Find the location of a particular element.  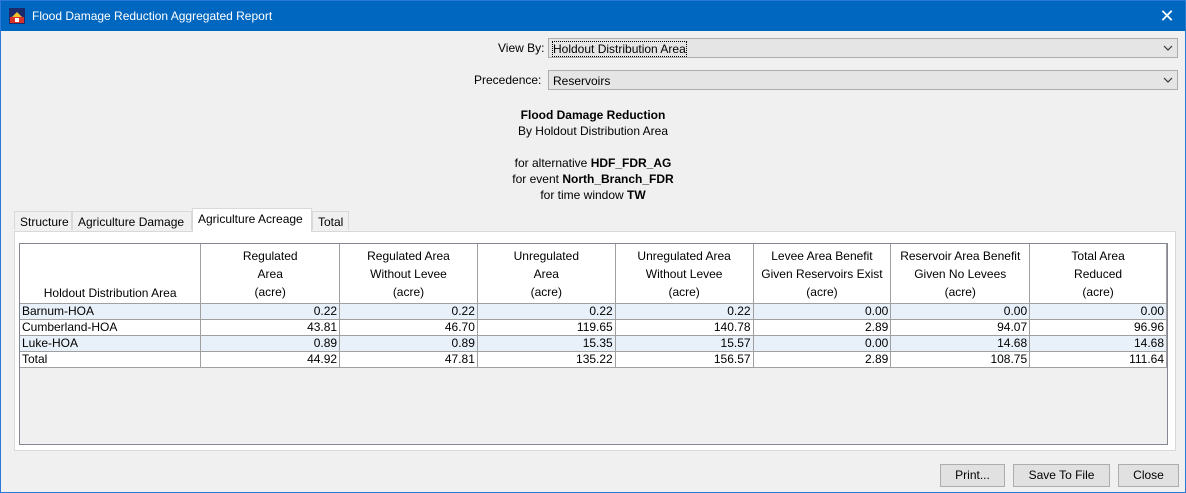

event-value: North_Branch_FDR is located at coordinates (618, 179).